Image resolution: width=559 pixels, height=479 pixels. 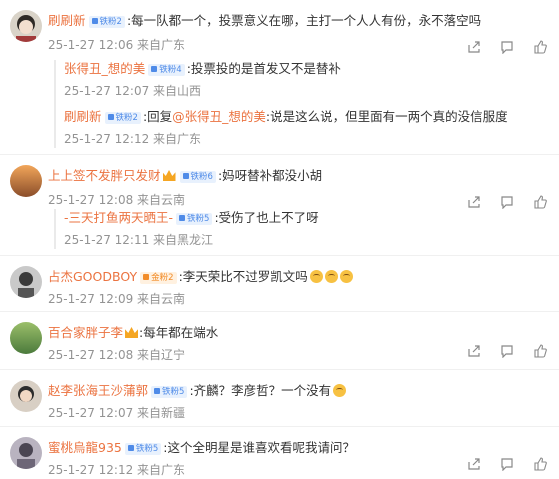 What do you see at coordinates (279, 341) in the screenshot?
I see `comment-item: 百合家胖子李:每年都在端水 25-1-27 12:08 来自辽宁` at bounding box center [279, 341].